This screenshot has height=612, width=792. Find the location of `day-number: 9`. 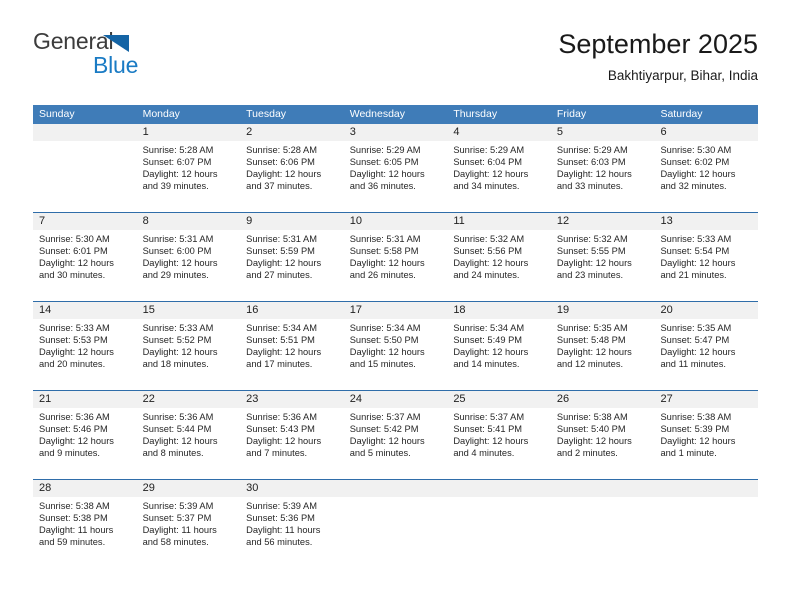

day-number: 9 is located at coordinates (292, 221).